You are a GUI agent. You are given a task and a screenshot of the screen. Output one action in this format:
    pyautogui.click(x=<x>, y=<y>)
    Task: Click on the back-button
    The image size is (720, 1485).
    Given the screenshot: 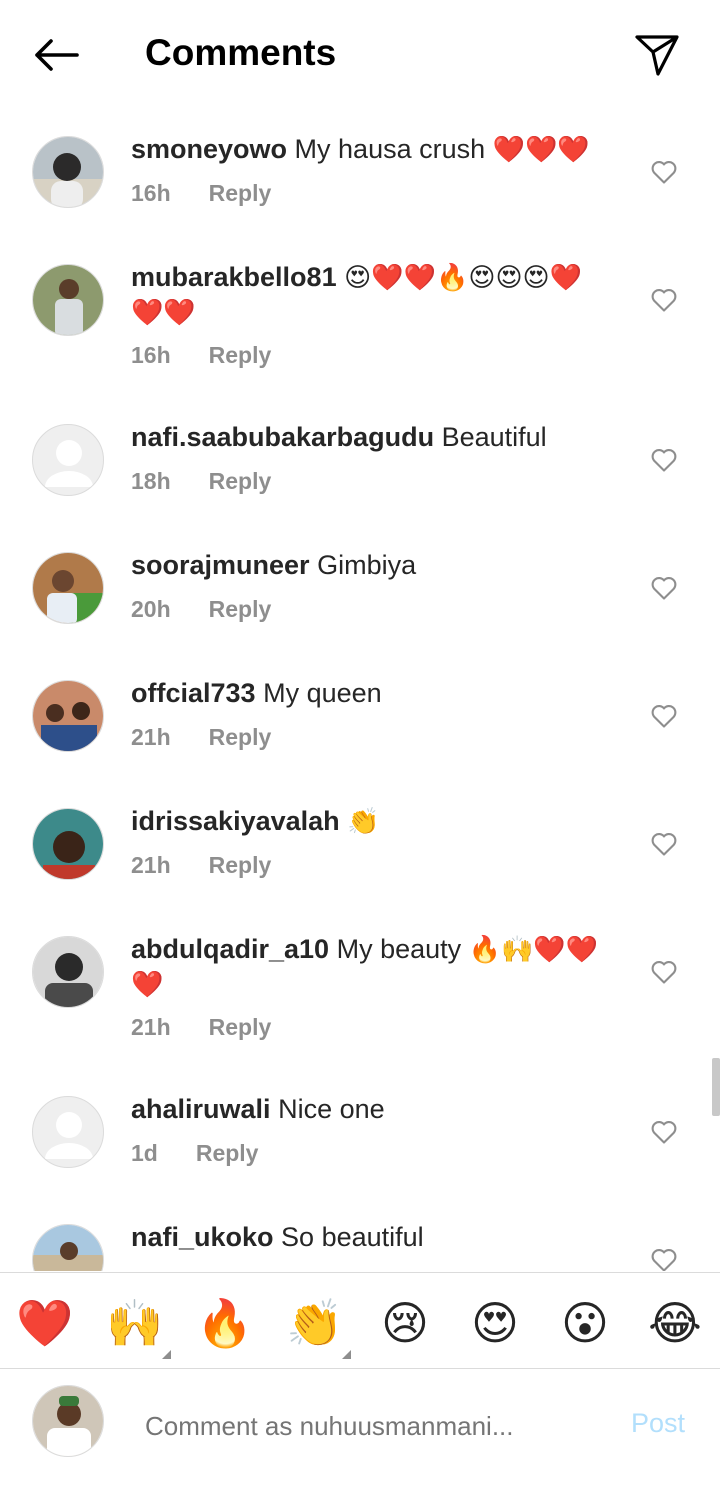 What is the action you would take?
    pyautogui.click(x=56, y=55)
    